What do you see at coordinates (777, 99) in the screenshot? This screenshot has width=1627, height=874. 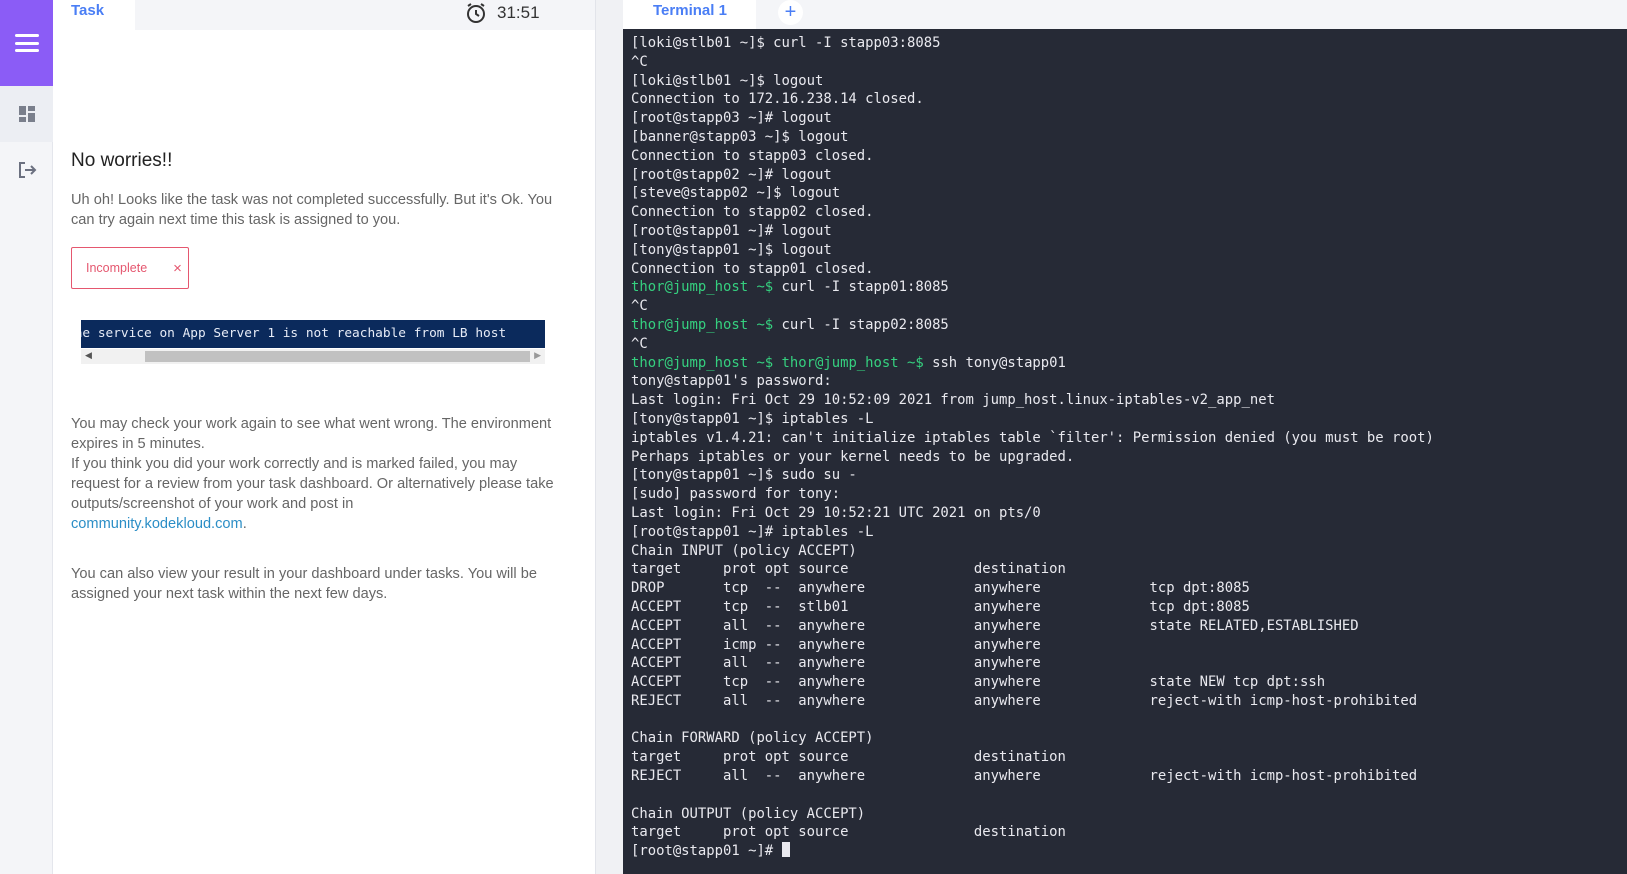 I see `terminal-text: Connection to 172.16.238.14 closed.` at bounding box center [777, 99].